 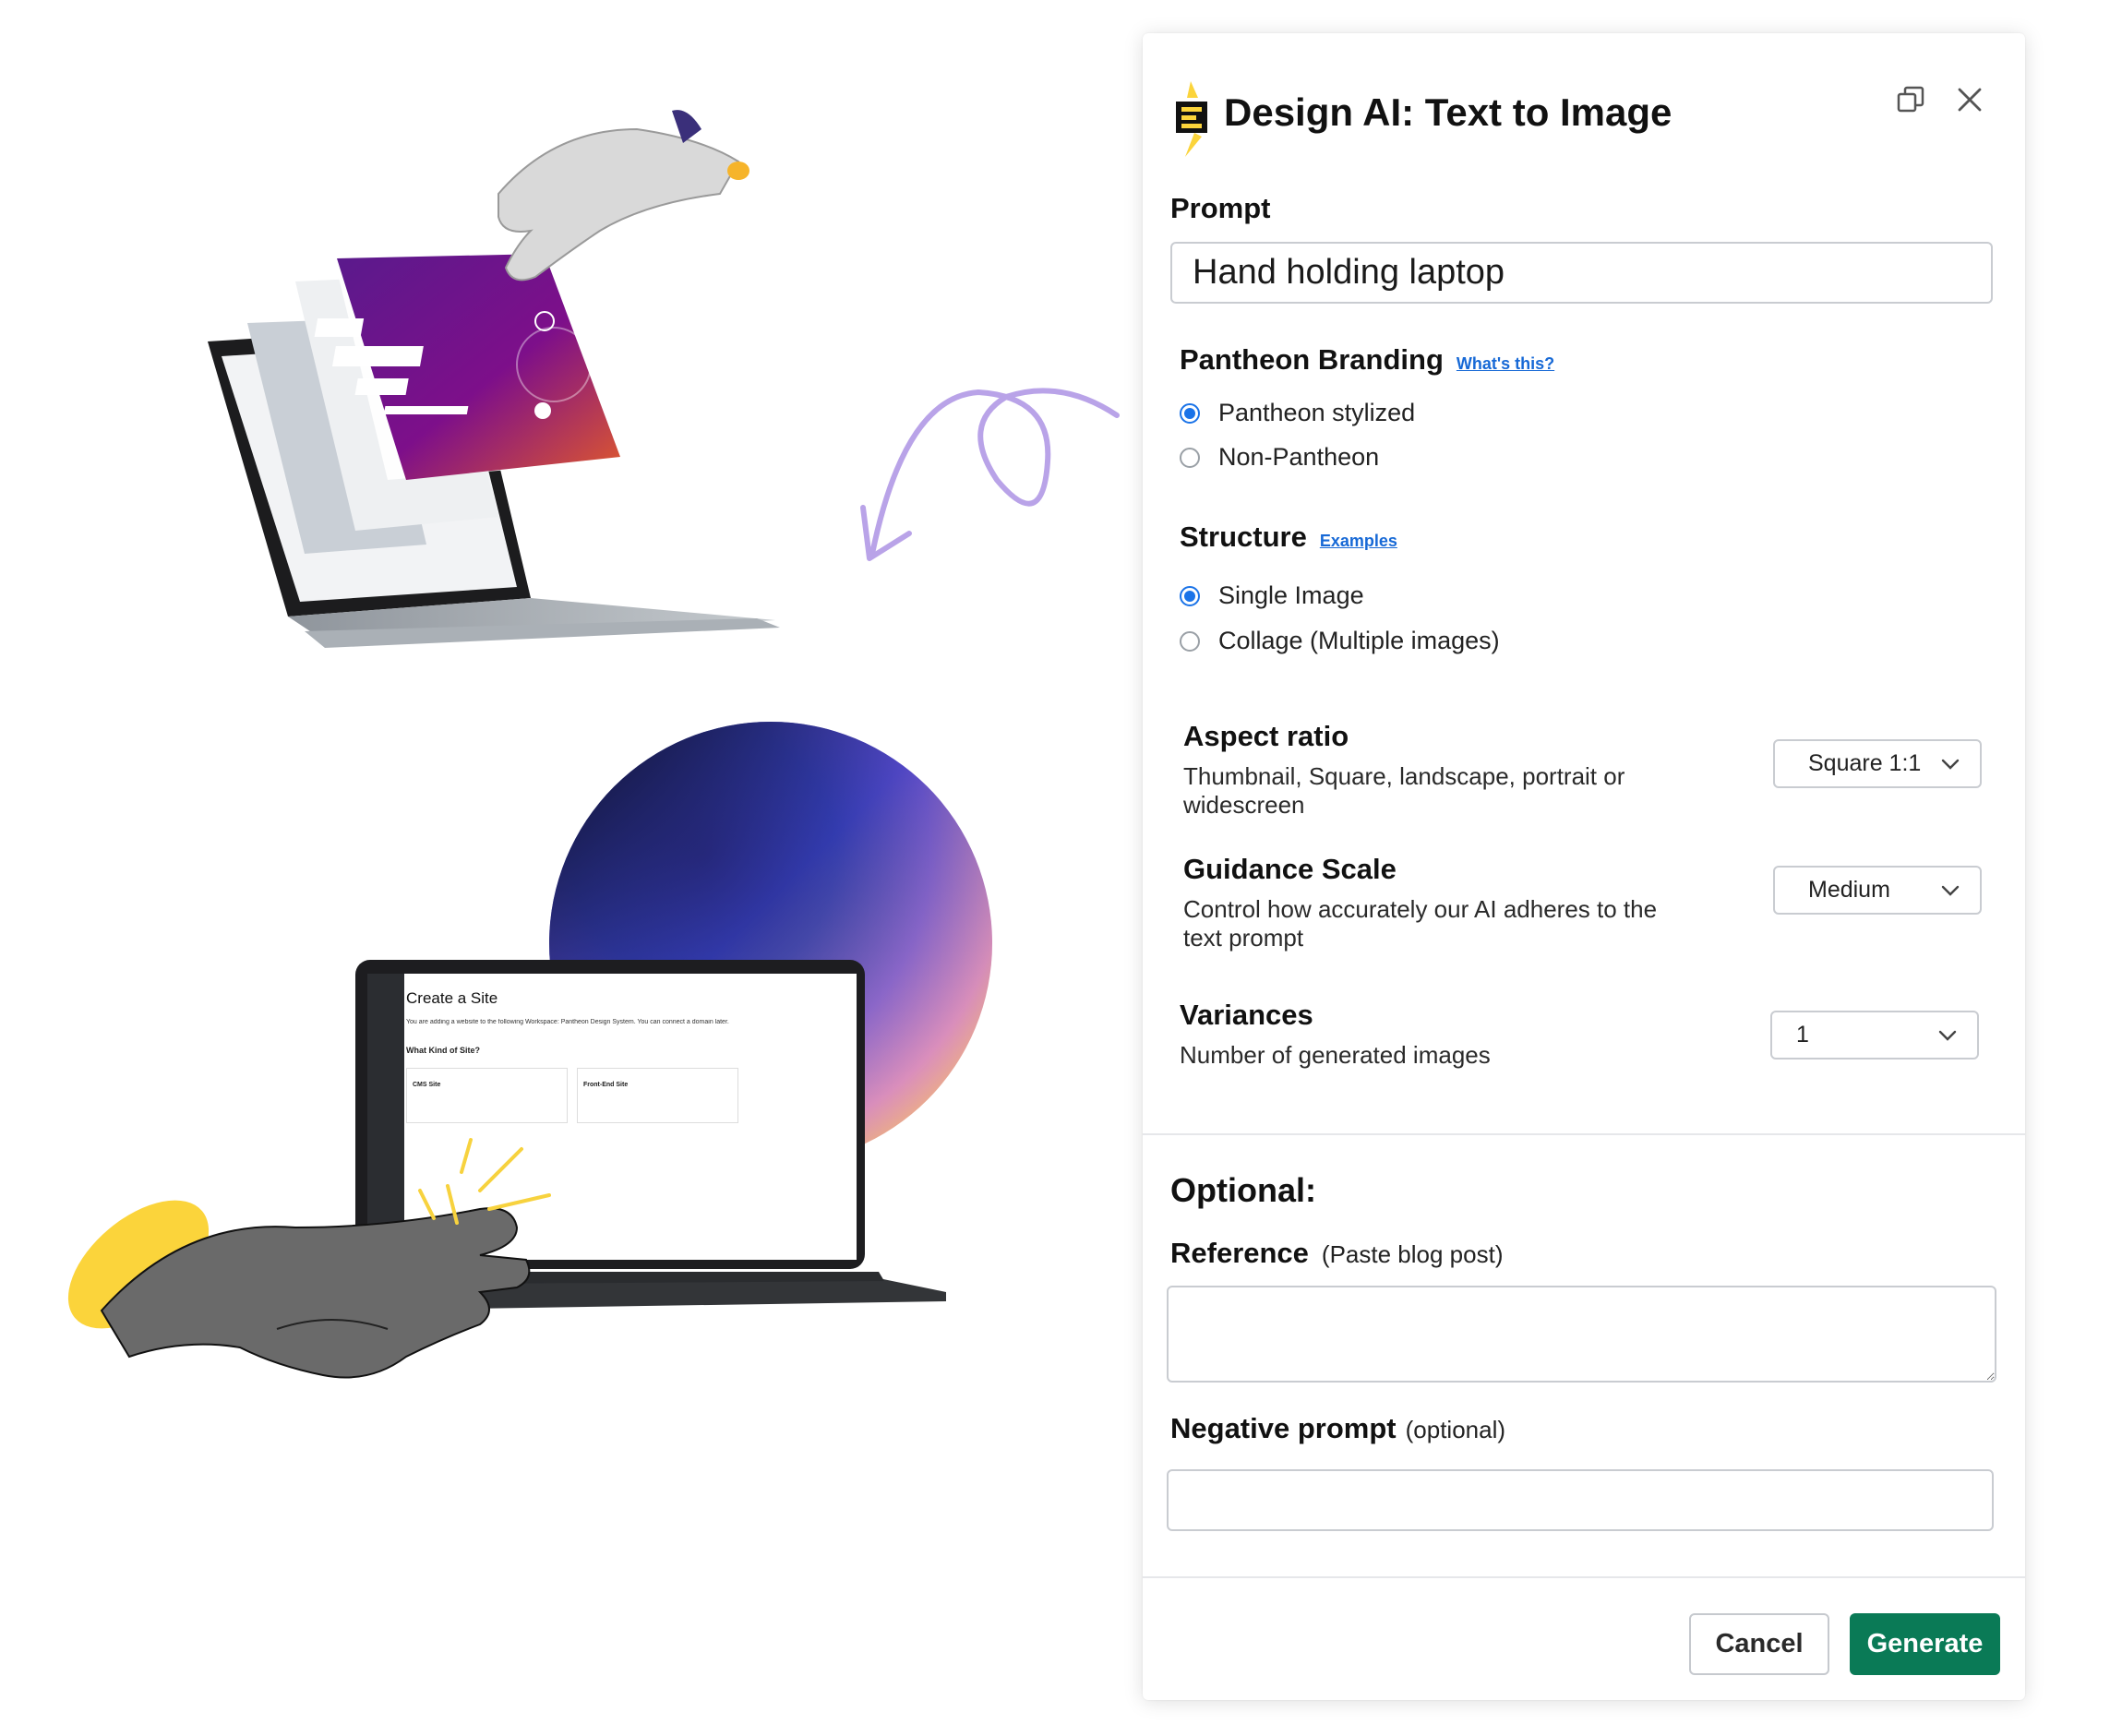 I want to click on section-divider, so click(x=1584, y=1134).